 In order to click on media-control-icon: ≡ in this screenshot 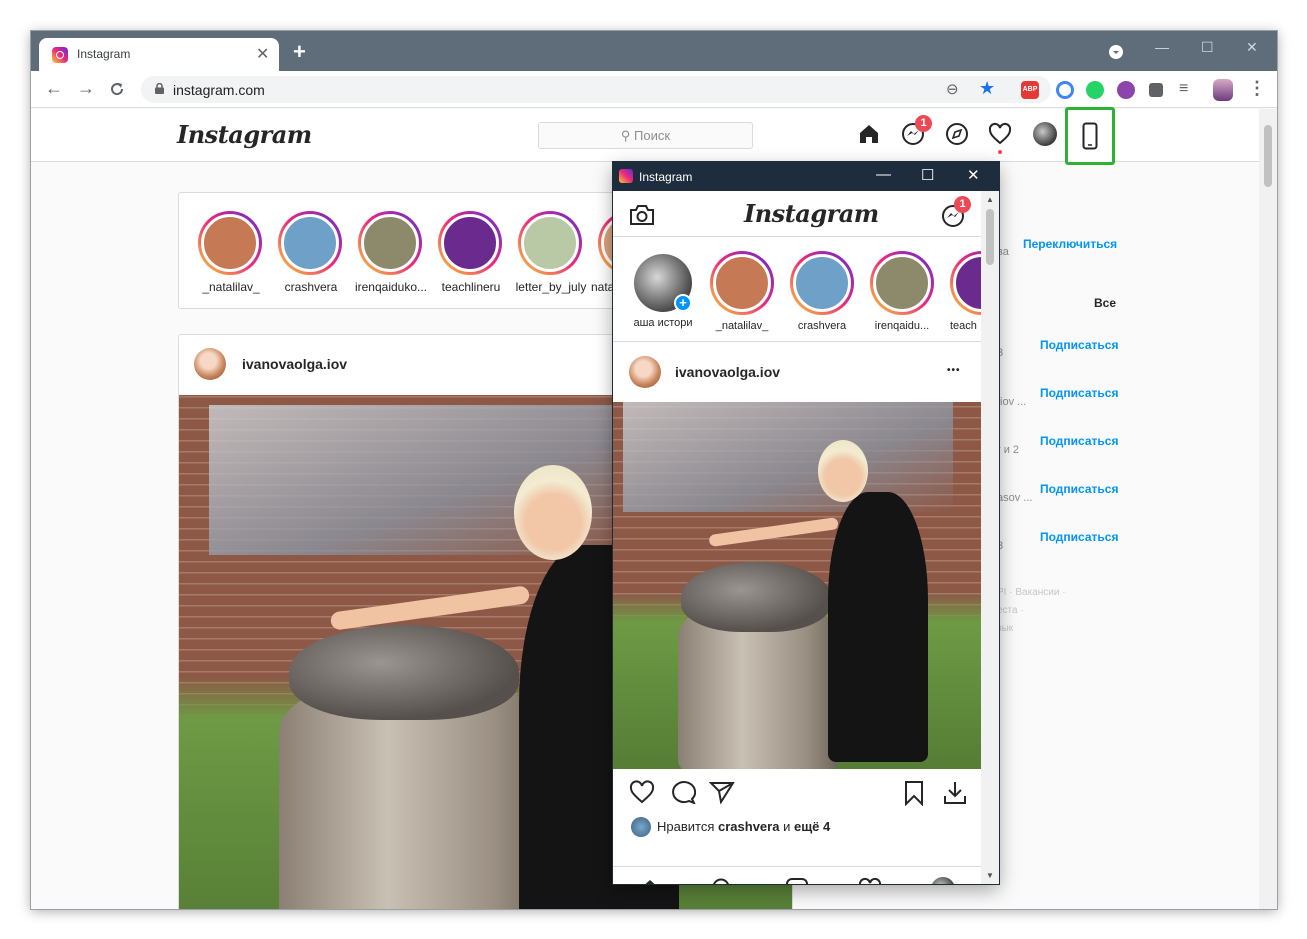, I will do `click(1189, 89)`.